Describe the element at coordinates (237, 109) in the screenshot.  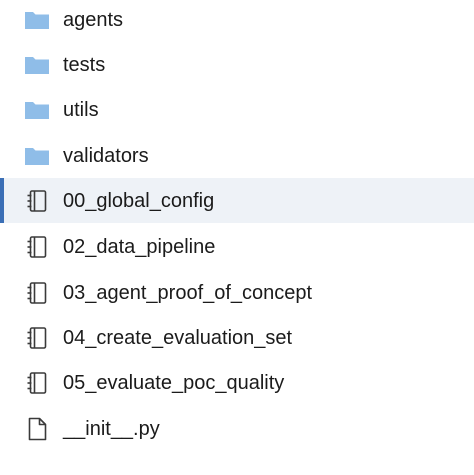
I see `list-item-folder-utils: utils` at that location.